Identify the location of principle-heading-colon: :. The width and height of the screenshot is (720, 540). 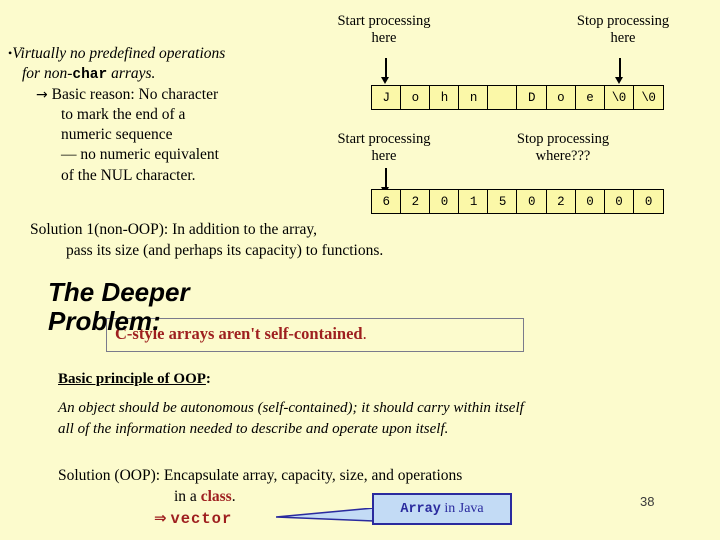
(208, 379).